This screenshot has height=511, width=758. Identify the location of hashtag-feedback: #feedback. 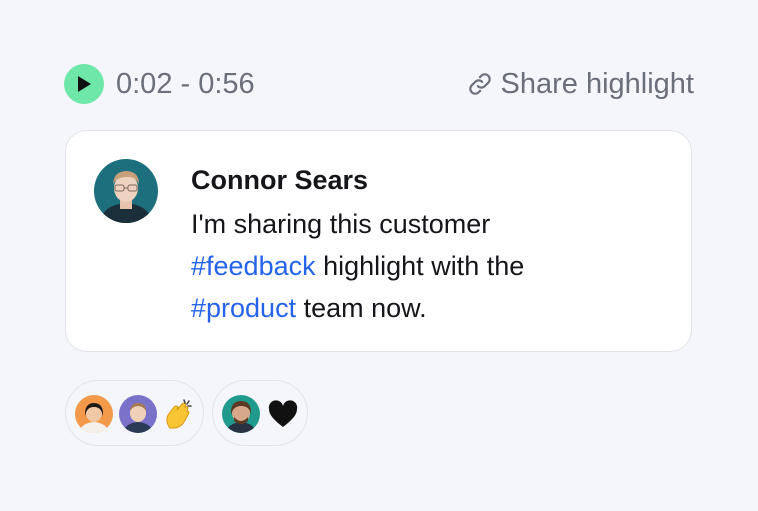
(253, 266).